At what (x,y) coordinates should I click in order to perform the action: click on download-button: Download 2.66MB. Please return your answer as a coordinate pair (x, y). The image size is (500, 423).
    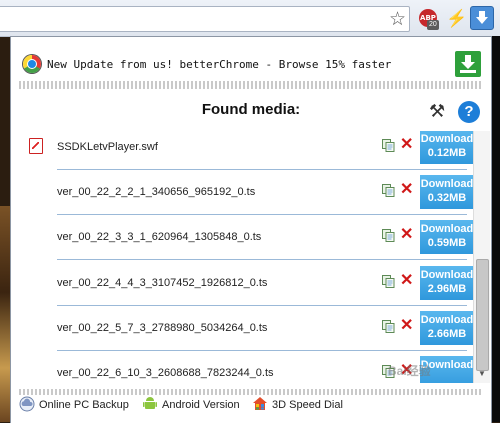
    Looking at the image, I should click on (446, 328).